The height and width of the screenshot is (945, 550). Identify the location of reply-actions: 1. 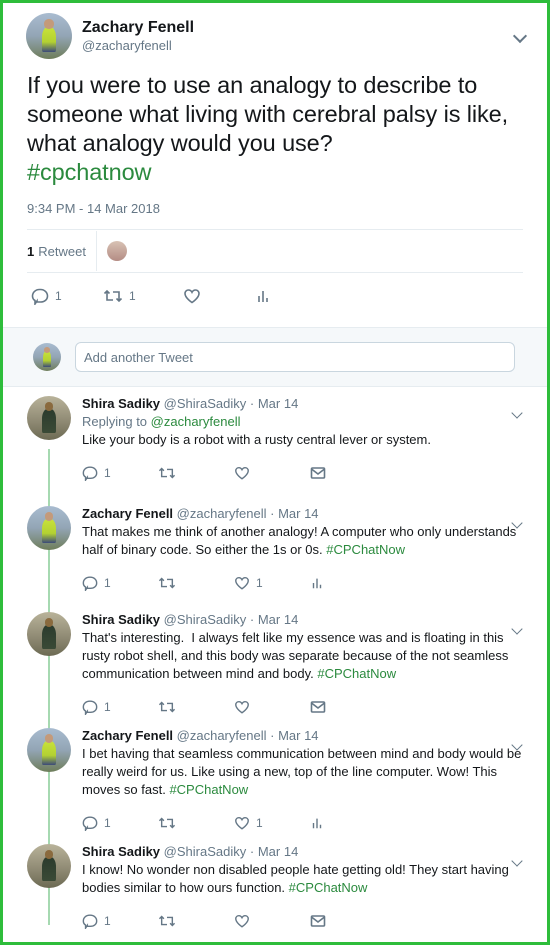
(302, 921).